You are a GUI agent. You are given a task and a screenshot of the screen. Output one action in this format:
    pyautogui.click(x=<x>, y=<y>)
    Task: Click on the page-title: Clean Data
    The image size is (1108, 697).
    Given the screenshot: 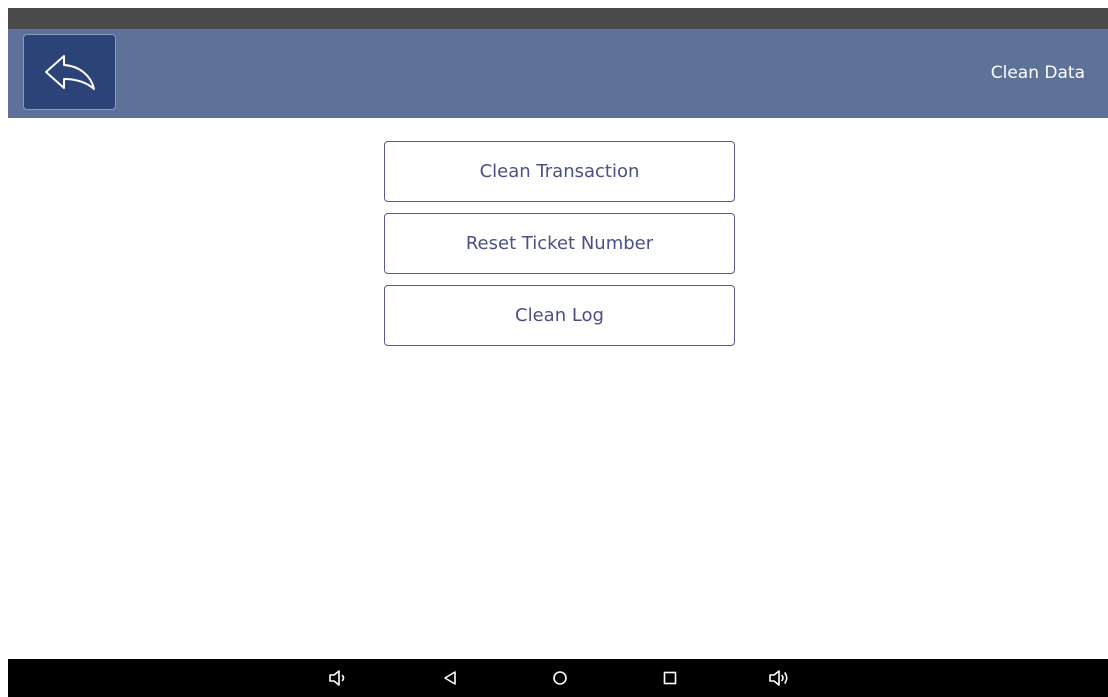 What is the action you would take?
    pyautogui.click(x=1037, y=73)
    